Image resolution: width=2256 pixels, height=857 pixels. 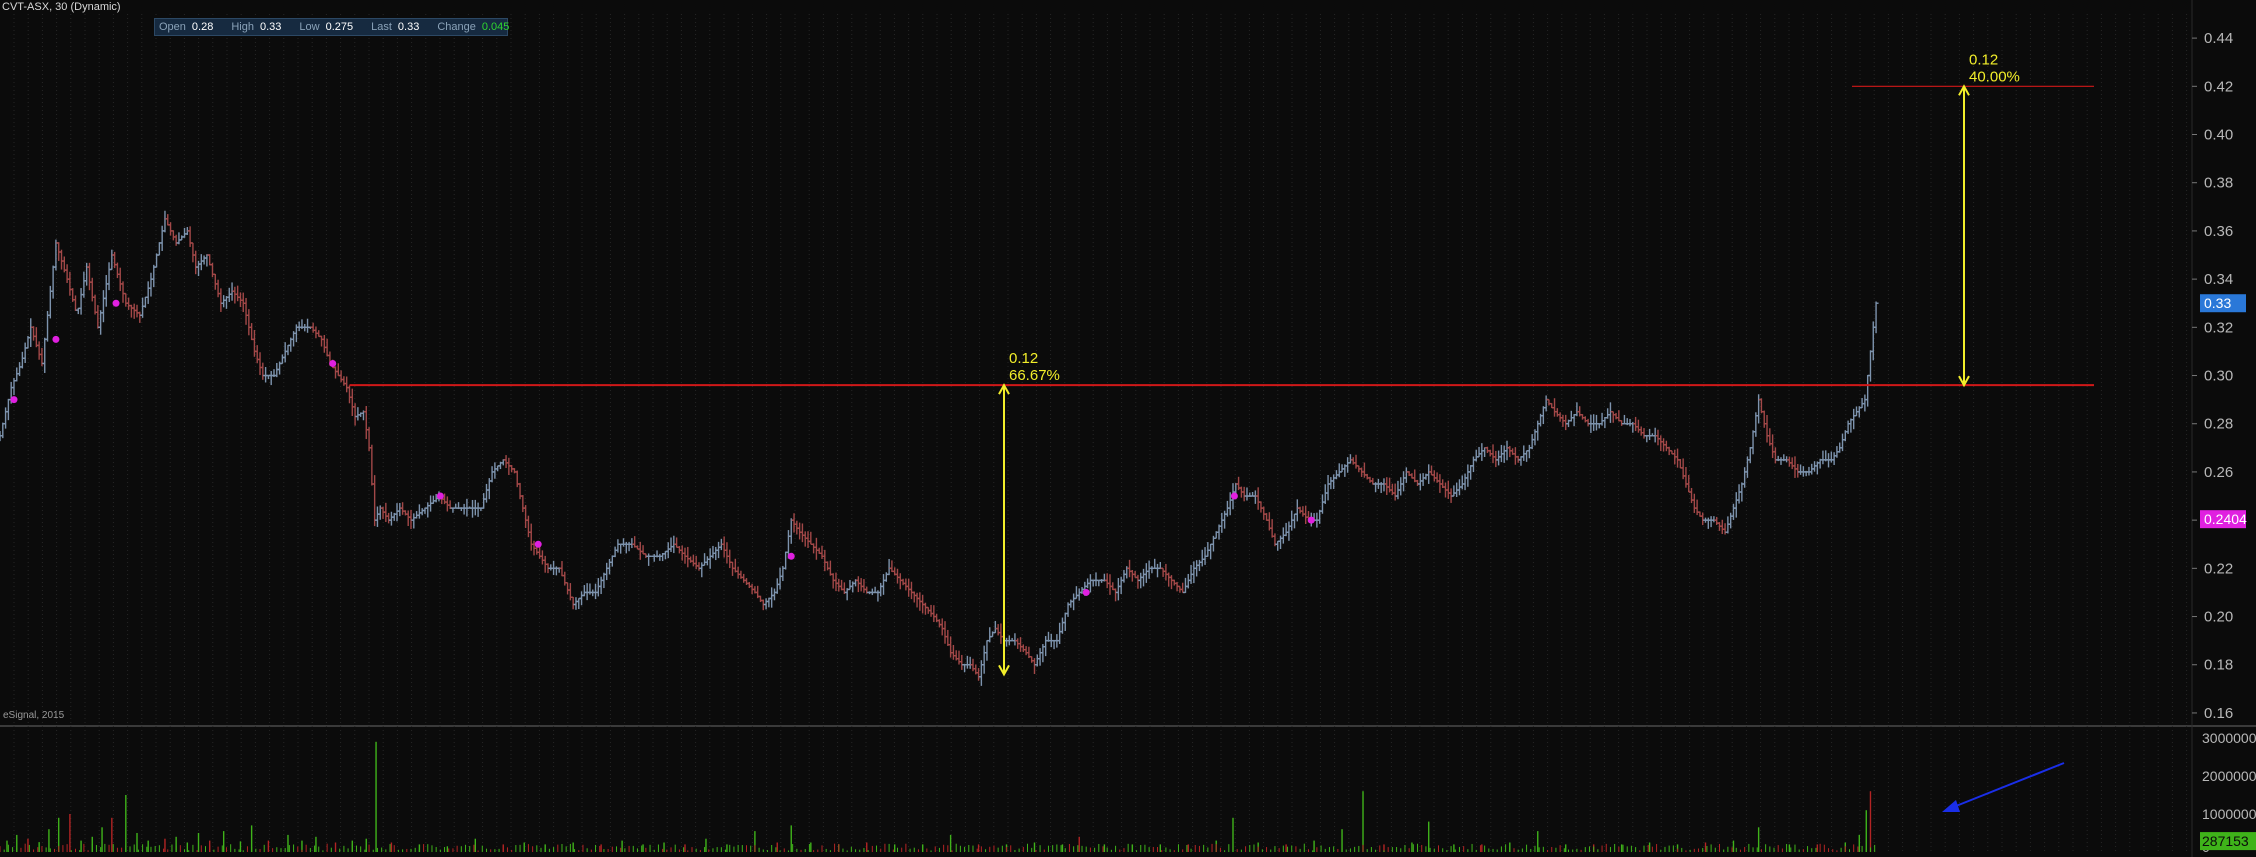 I want to click on high-value: 0.33, so click(x=270, y=27).